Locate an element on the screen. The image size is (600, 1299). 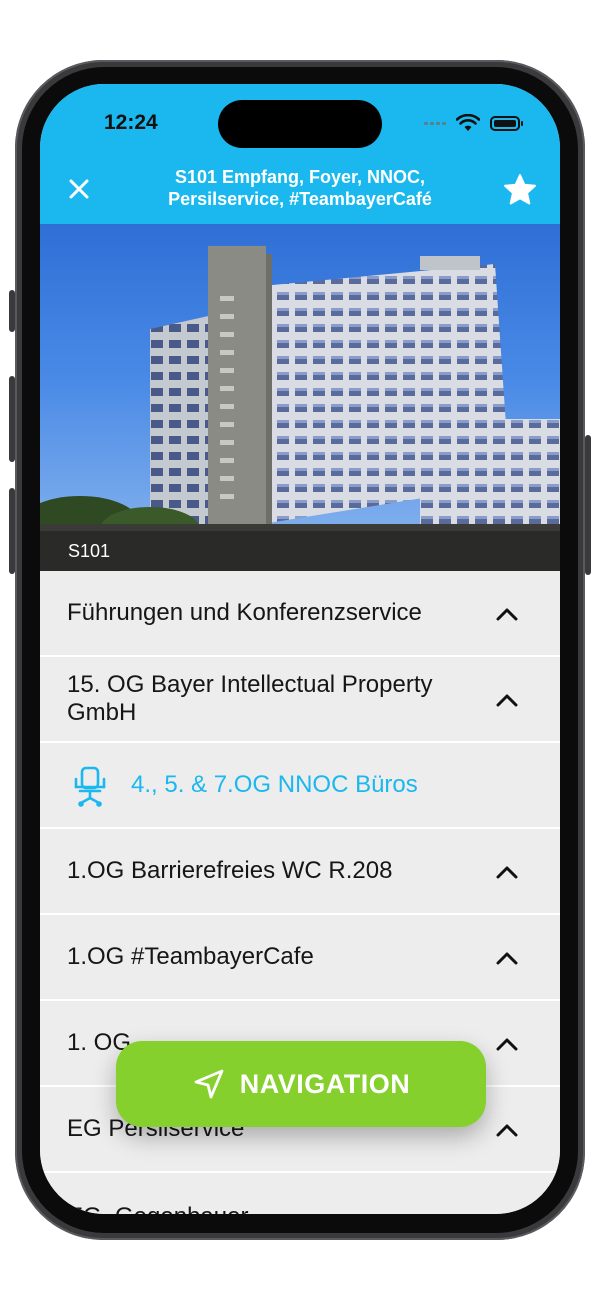
list-item: Führungen und Konferenzservice is located at coordinates (300, 614).